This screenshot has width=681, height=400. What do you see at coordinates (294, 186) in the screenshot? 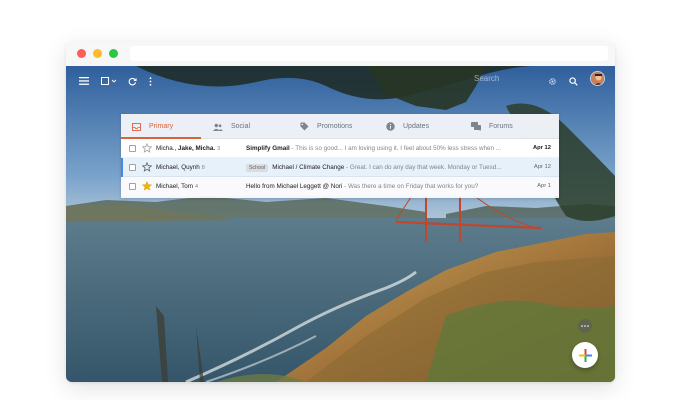
I see `email-subject: Hello from Michael Leggett @ Nori` at bounding box center [294, 186].